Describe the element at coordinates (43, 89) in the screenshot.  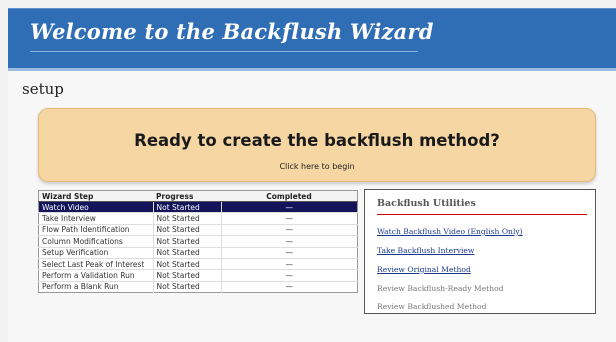
I see `page-heading: setup` at that location.